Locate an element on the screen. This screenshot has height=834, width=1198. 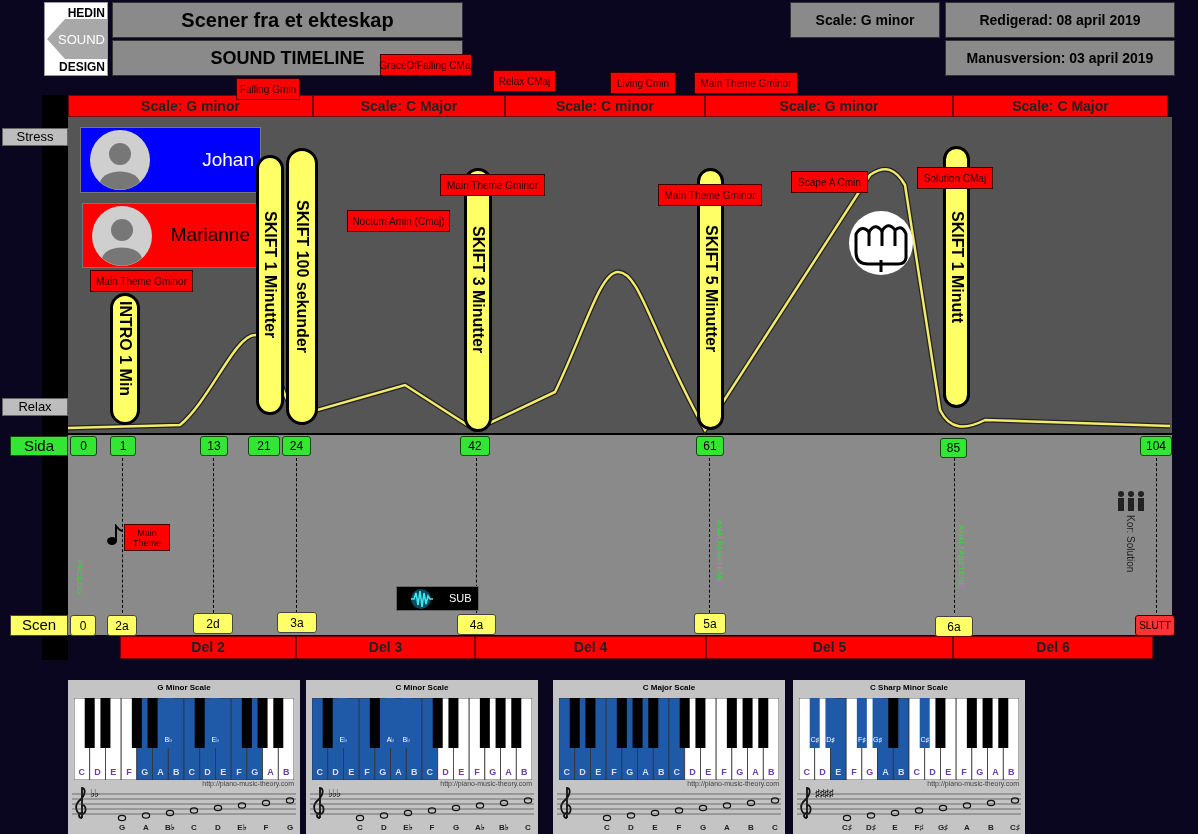
scene-note: PROLOG is located at coordinates (79, 577).